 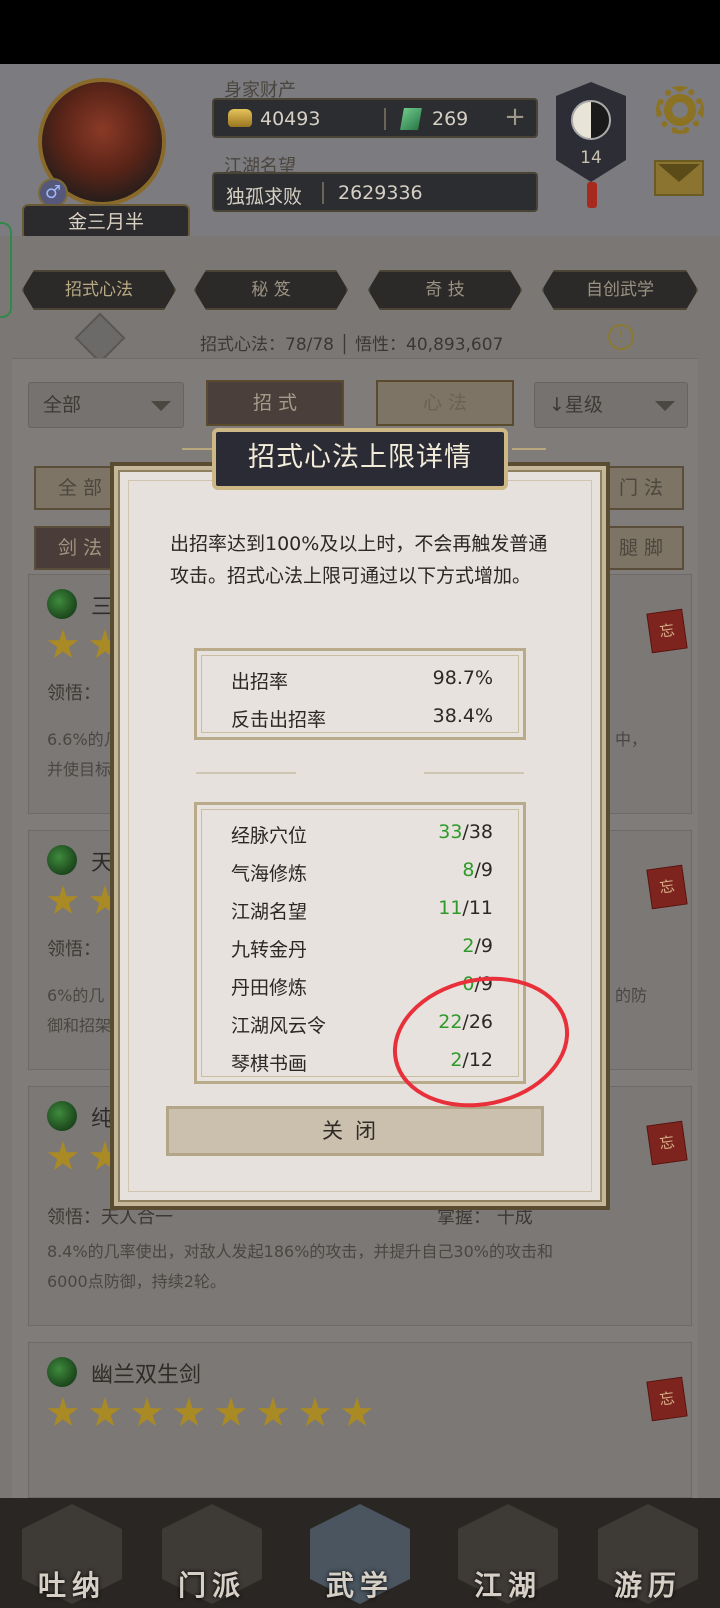 What do you see at coordinates (99, 290) in the screenshot?
I see `tab-moves-methods: 招式心法` at bounding box center [99, 290].